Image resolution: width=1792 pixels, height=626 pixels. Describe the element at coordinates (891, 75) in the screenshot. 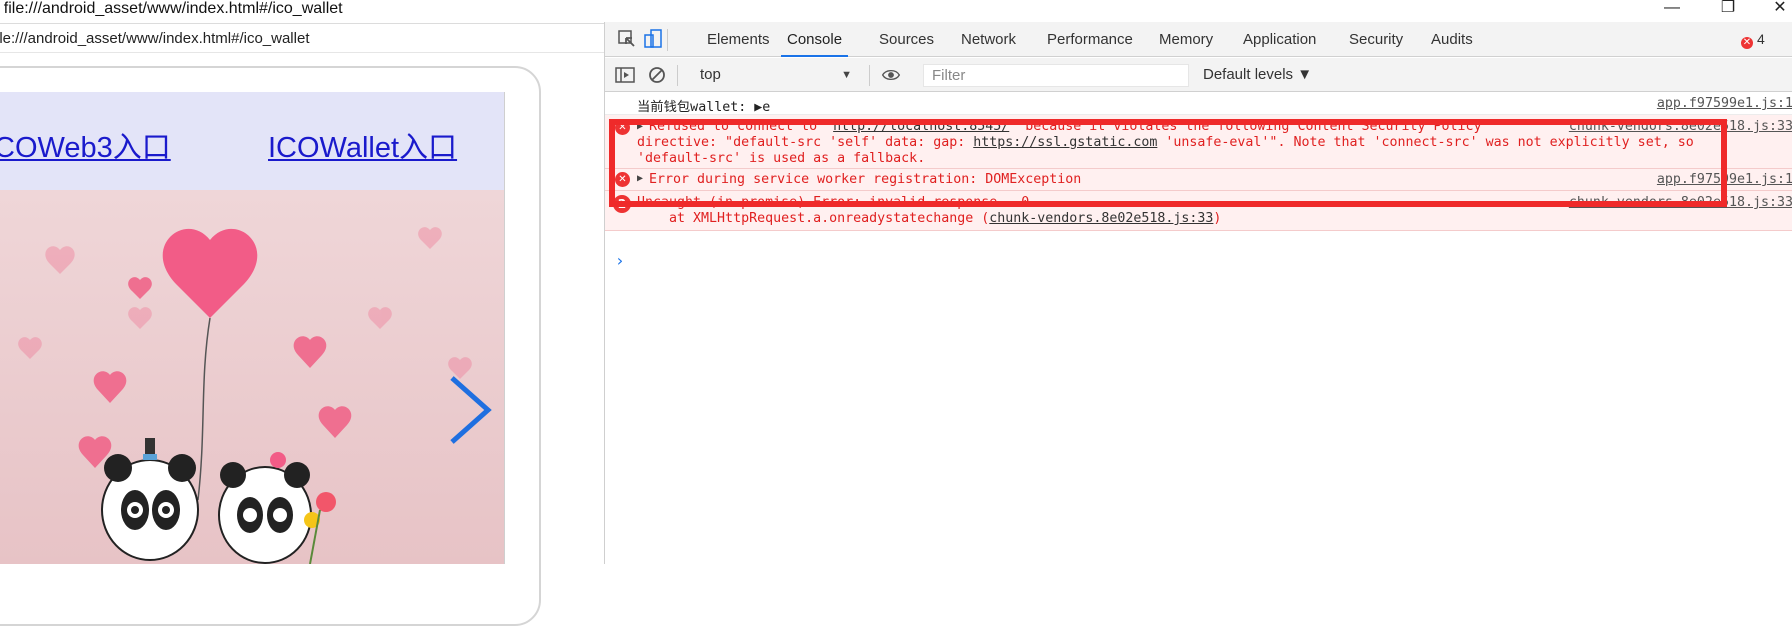

I see `eye-icon` at that location.